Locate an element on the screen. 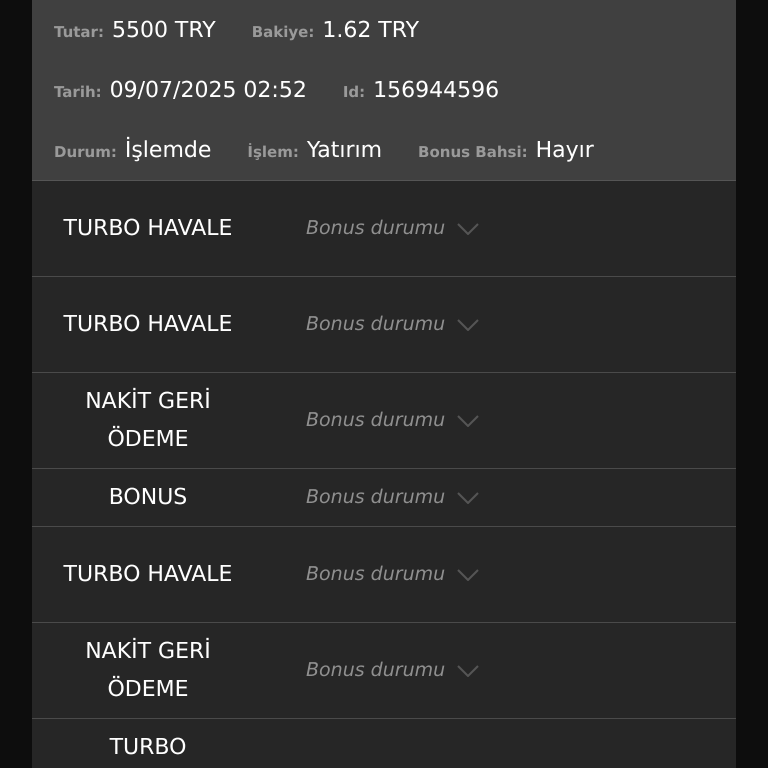 This screenshot has height=768, width=768. field-value: 156944596 is located at coordinates (436, 90).